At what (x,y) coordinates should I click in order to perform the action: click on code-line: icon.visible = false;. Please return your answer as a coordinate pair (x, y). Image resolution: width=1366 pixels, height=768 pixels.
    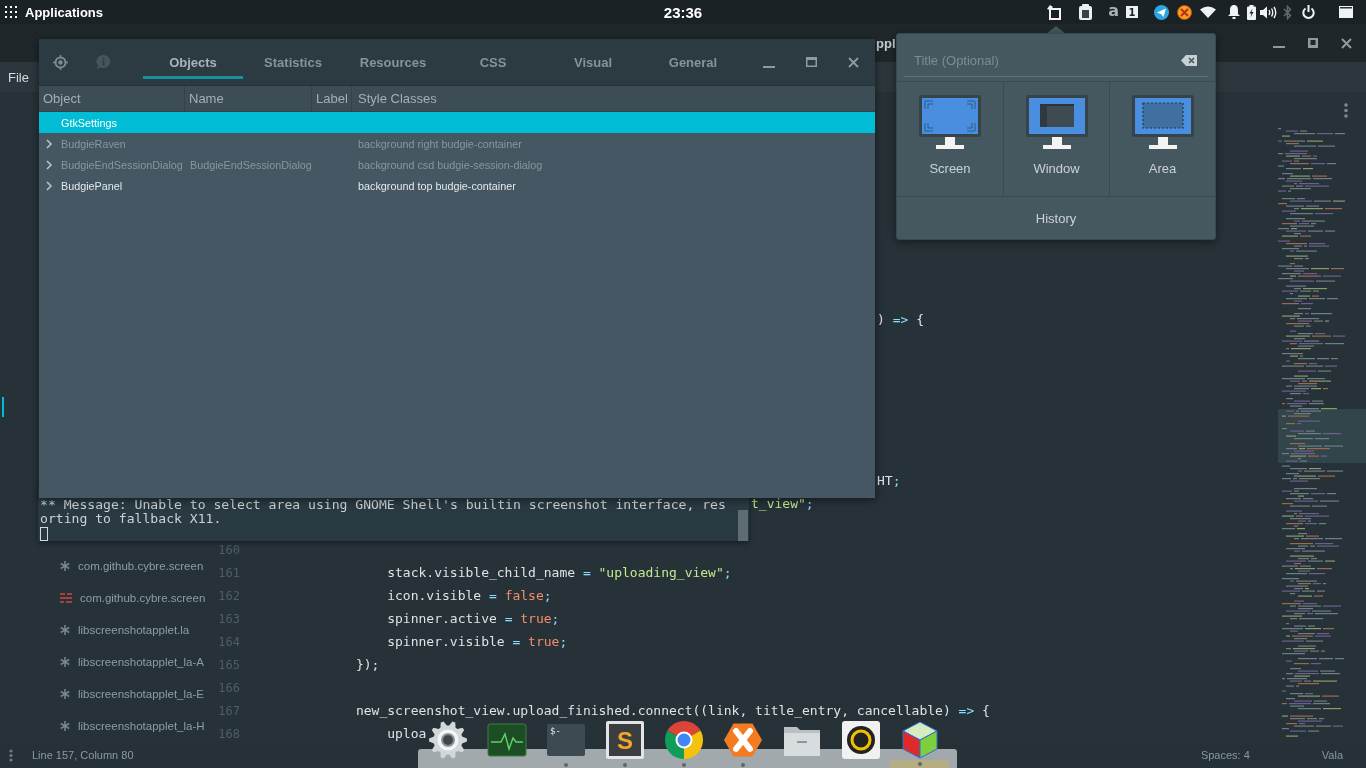
    Looking at the image, I should click on (469, 595).